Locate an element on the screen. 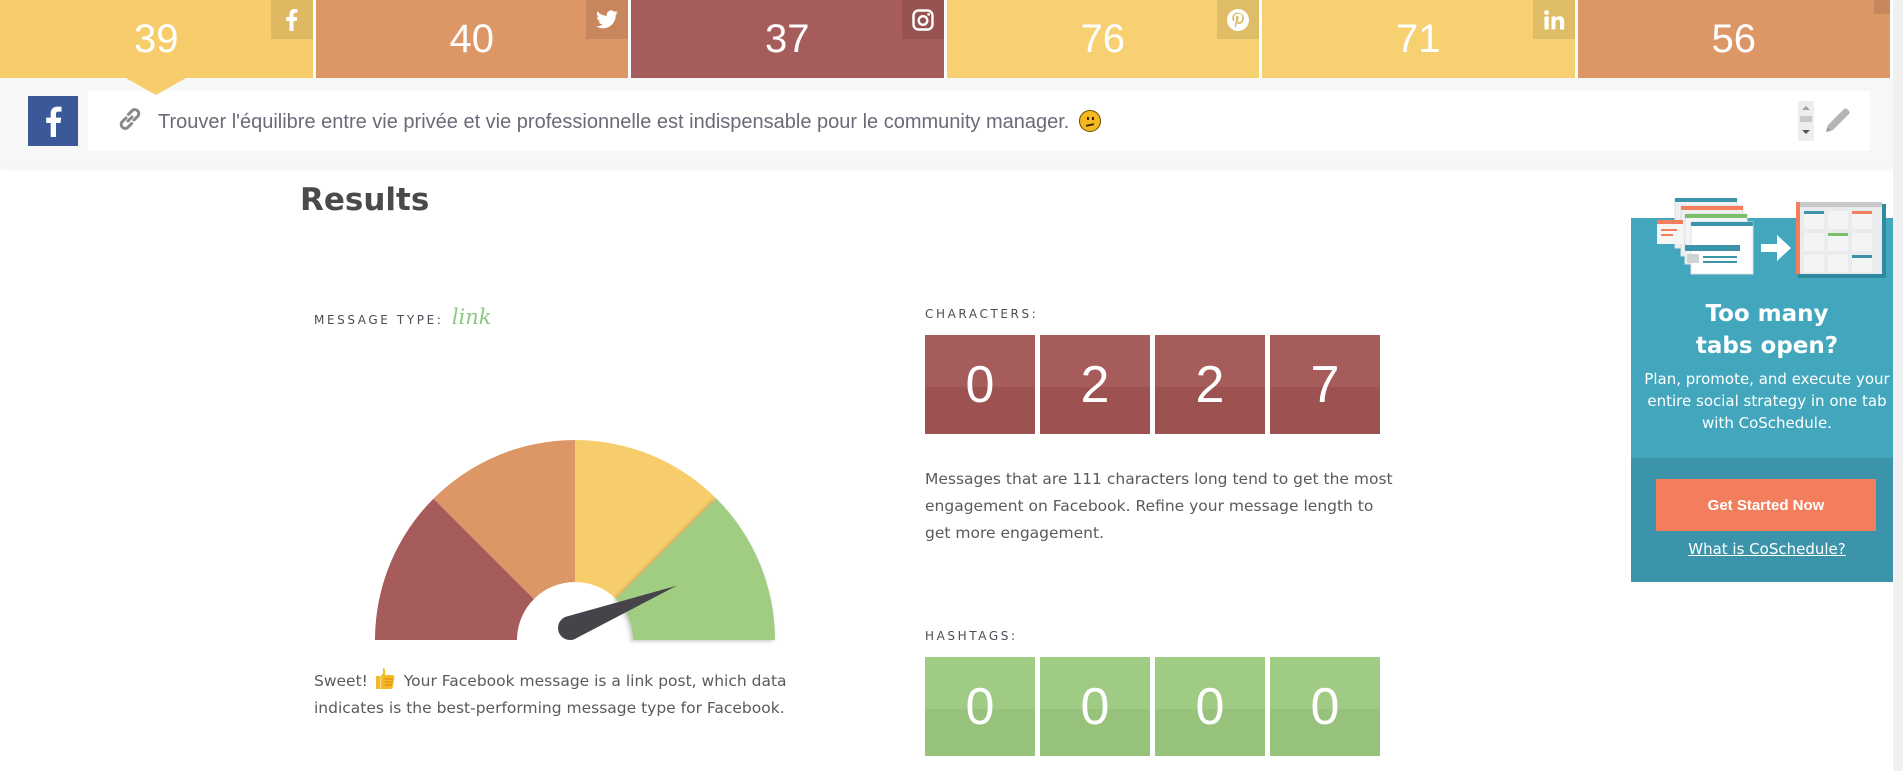  score-tab-instagram: 37 is located at coordinates (787, 39).